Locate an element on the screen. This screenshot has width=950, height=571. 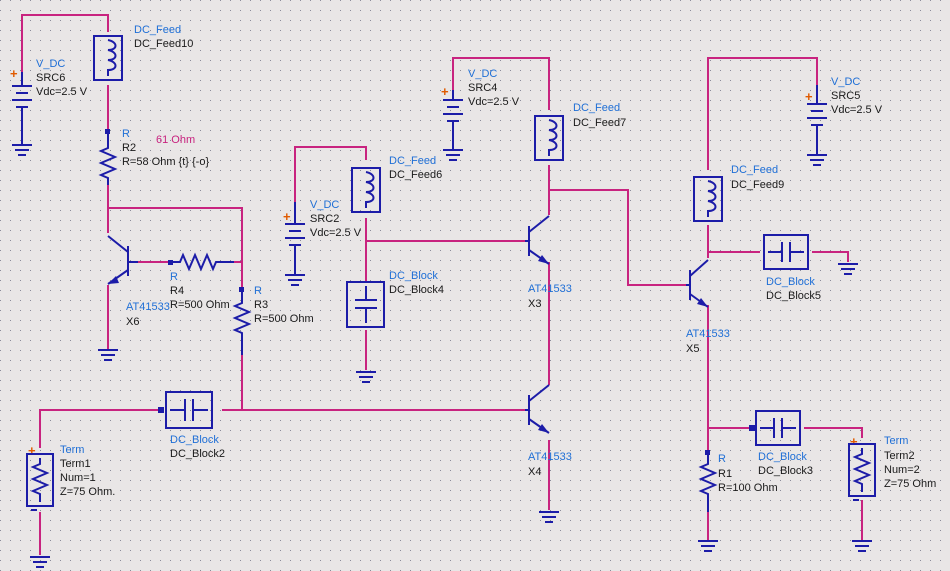
x3-type: AT41533 is located at coordinates (550, 289).